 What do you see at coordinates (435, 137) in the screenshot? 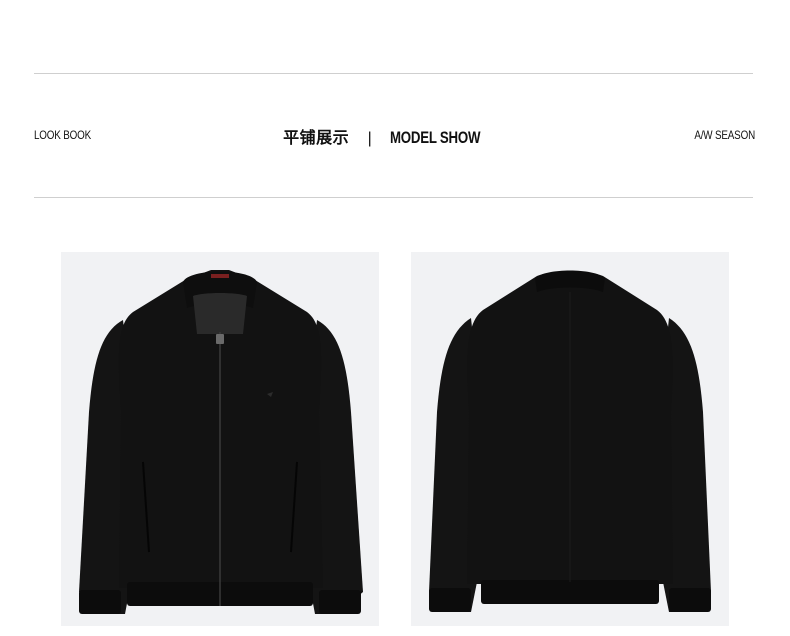
I see `title-english: MODEL SHOW` at bounding box center [435, 137].